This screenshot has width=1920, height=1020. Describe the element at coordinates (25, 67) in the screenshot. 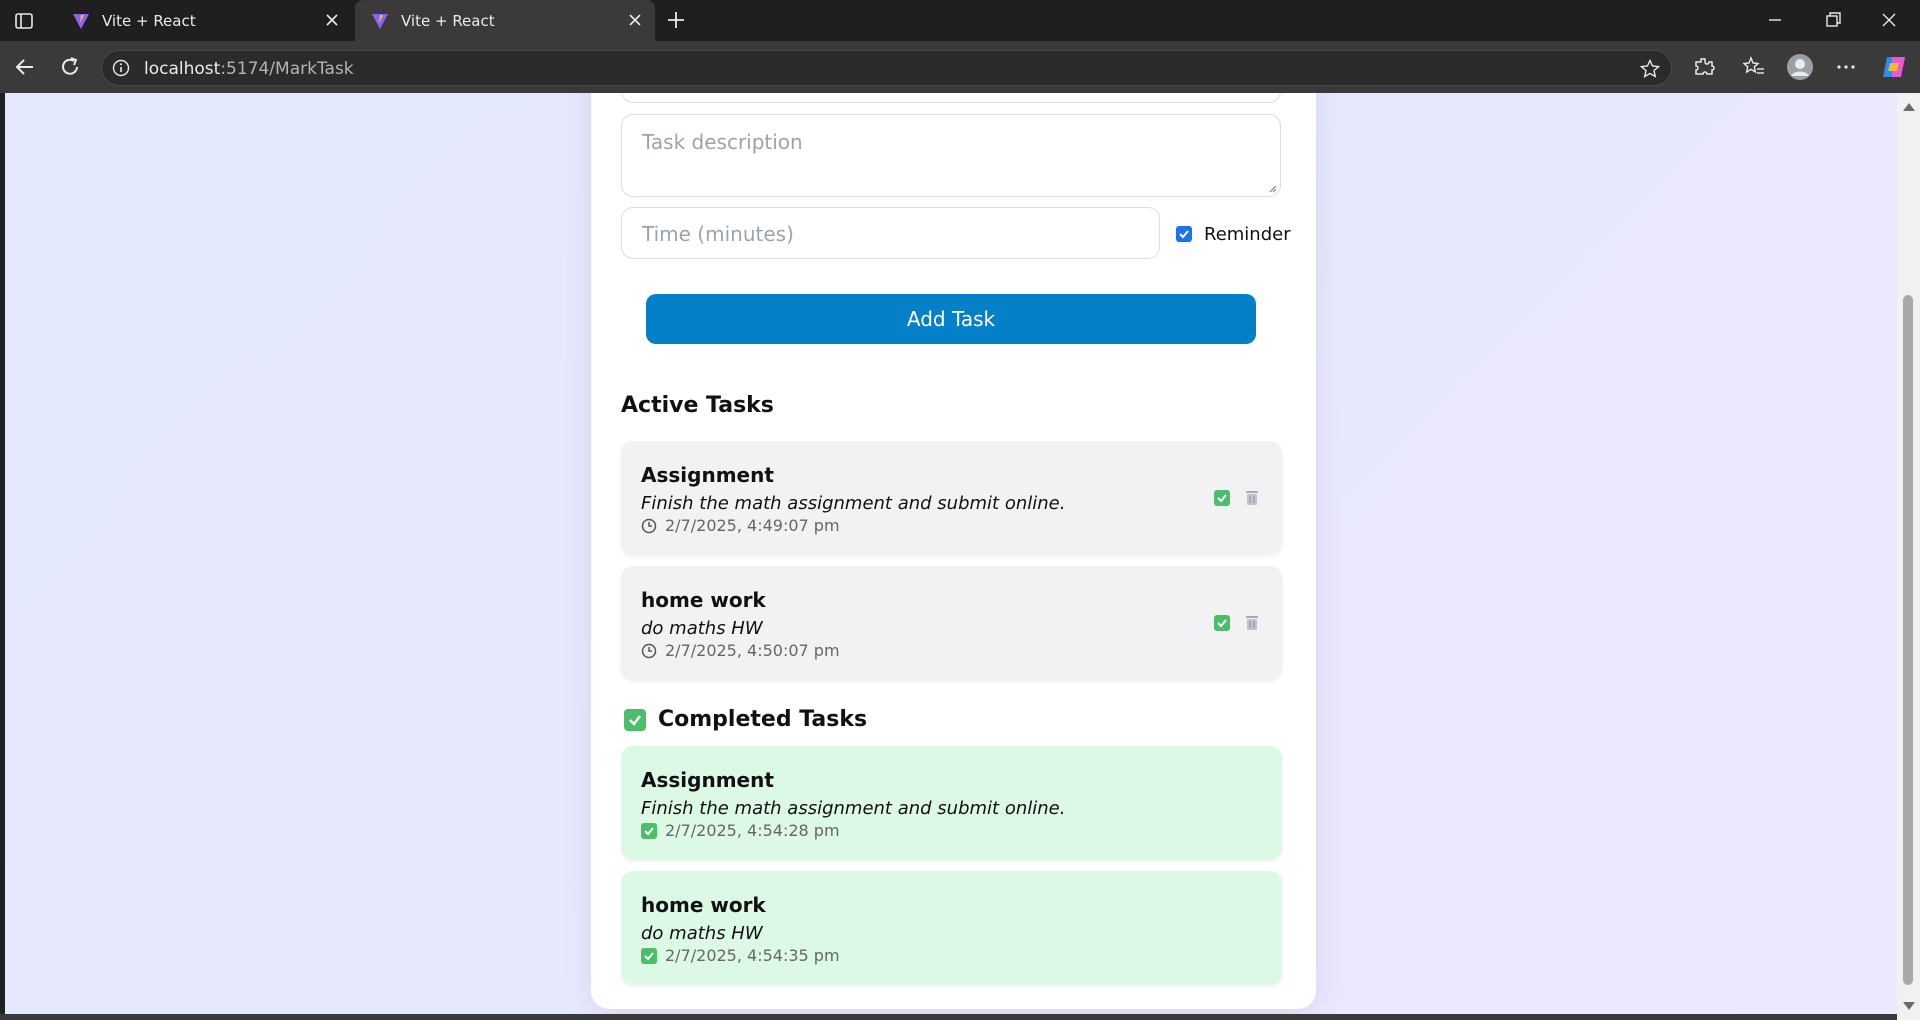

I see `back-arrow-icon` at that location.